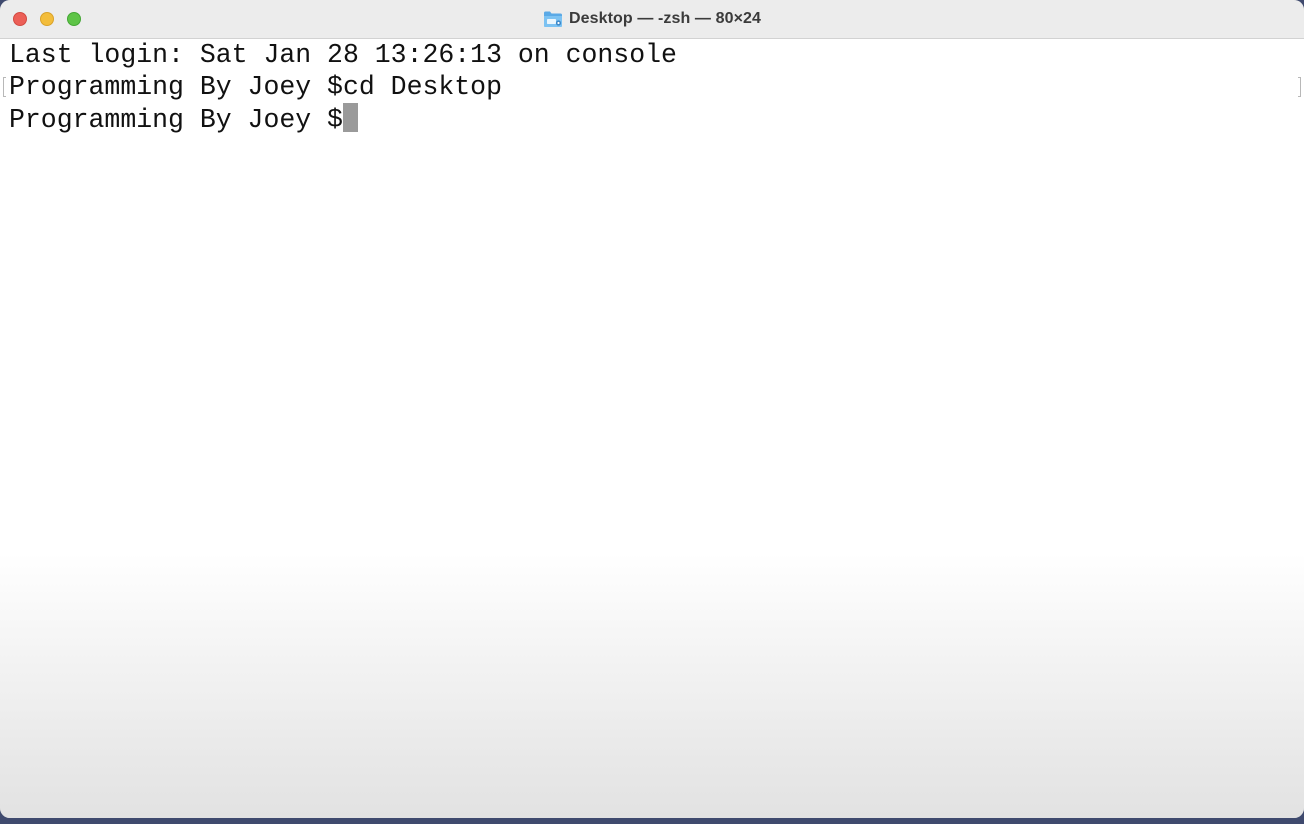 This screenshot has height=824, width=1304. What do you see at coordinates (665, 18) in the screenshot?
I see `window-title: Desktop — -zsh — 80×24` at bounding box center [665, 18].